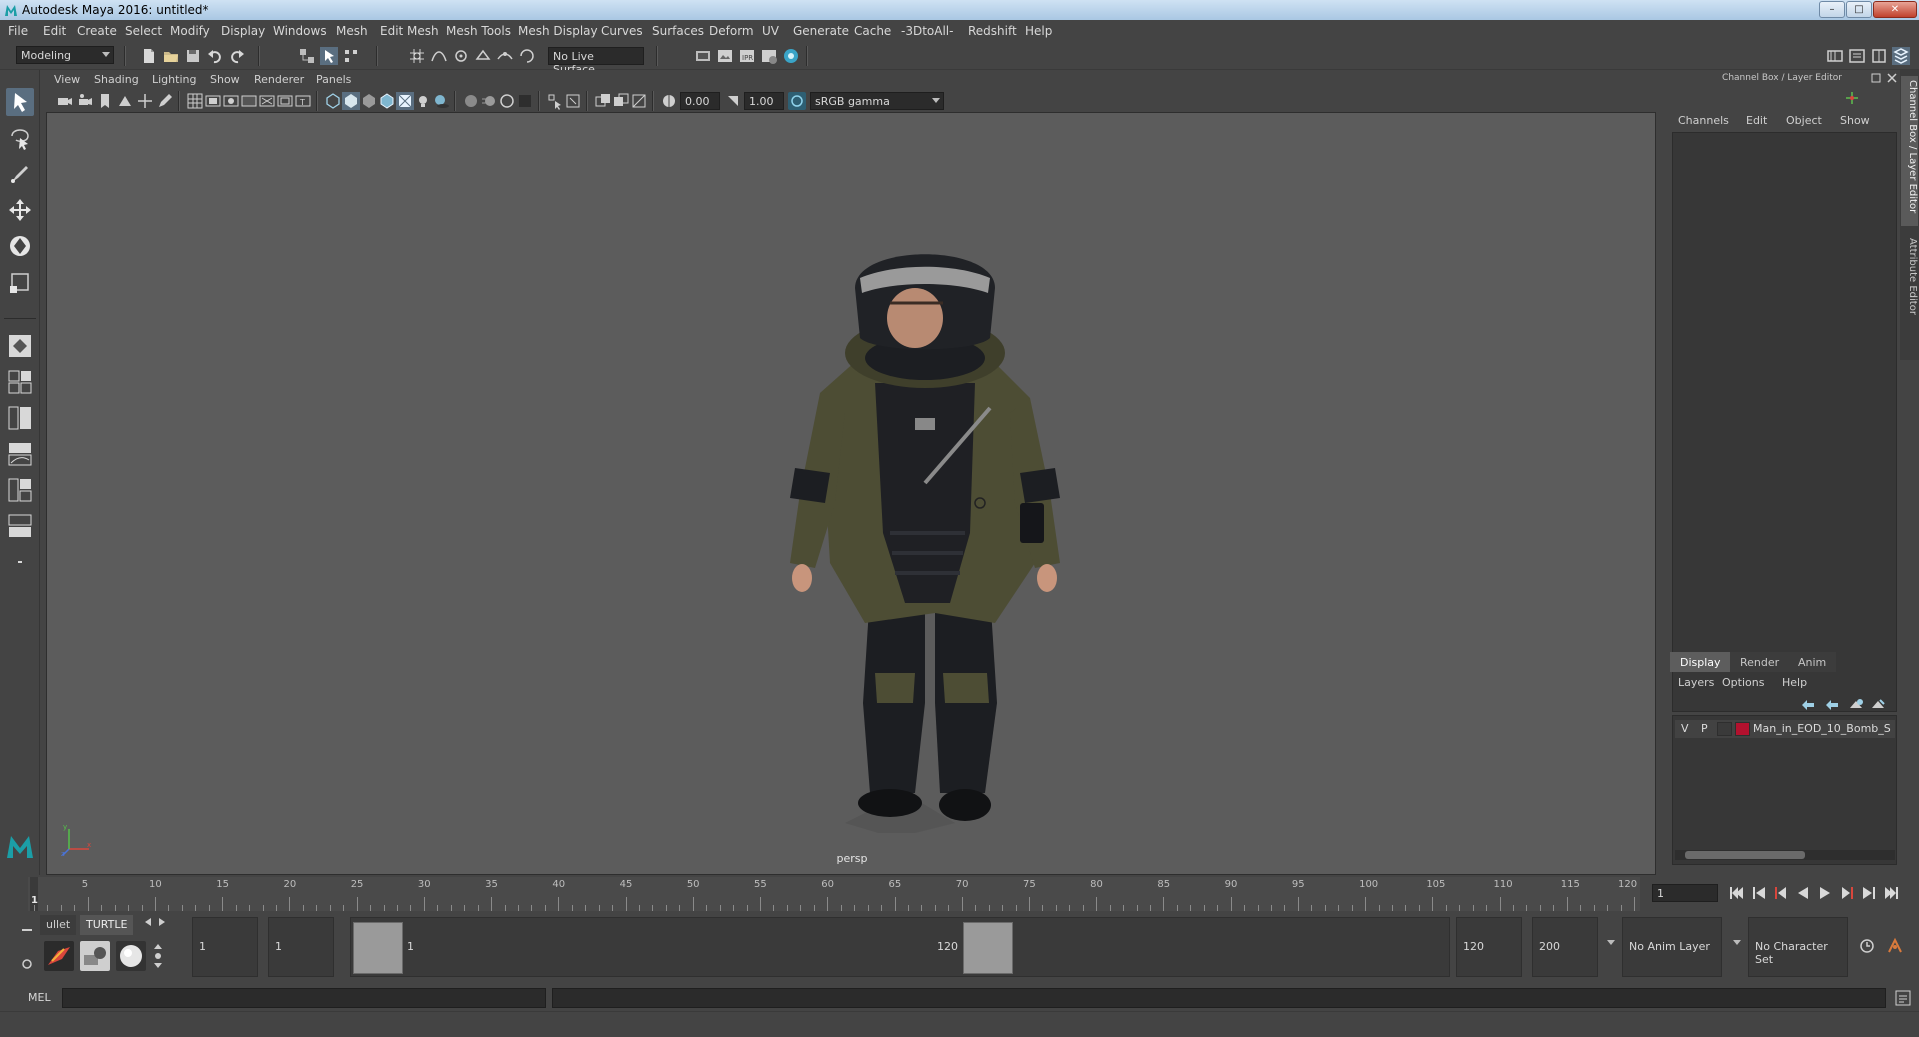  Describe the element at coordinates (439, 56) in the screenshot. I see `snap-curve-icon` at that location.